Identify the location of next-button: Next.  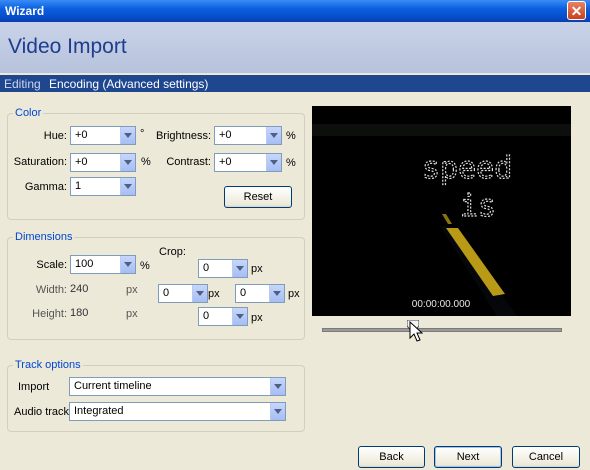
(468, 457).